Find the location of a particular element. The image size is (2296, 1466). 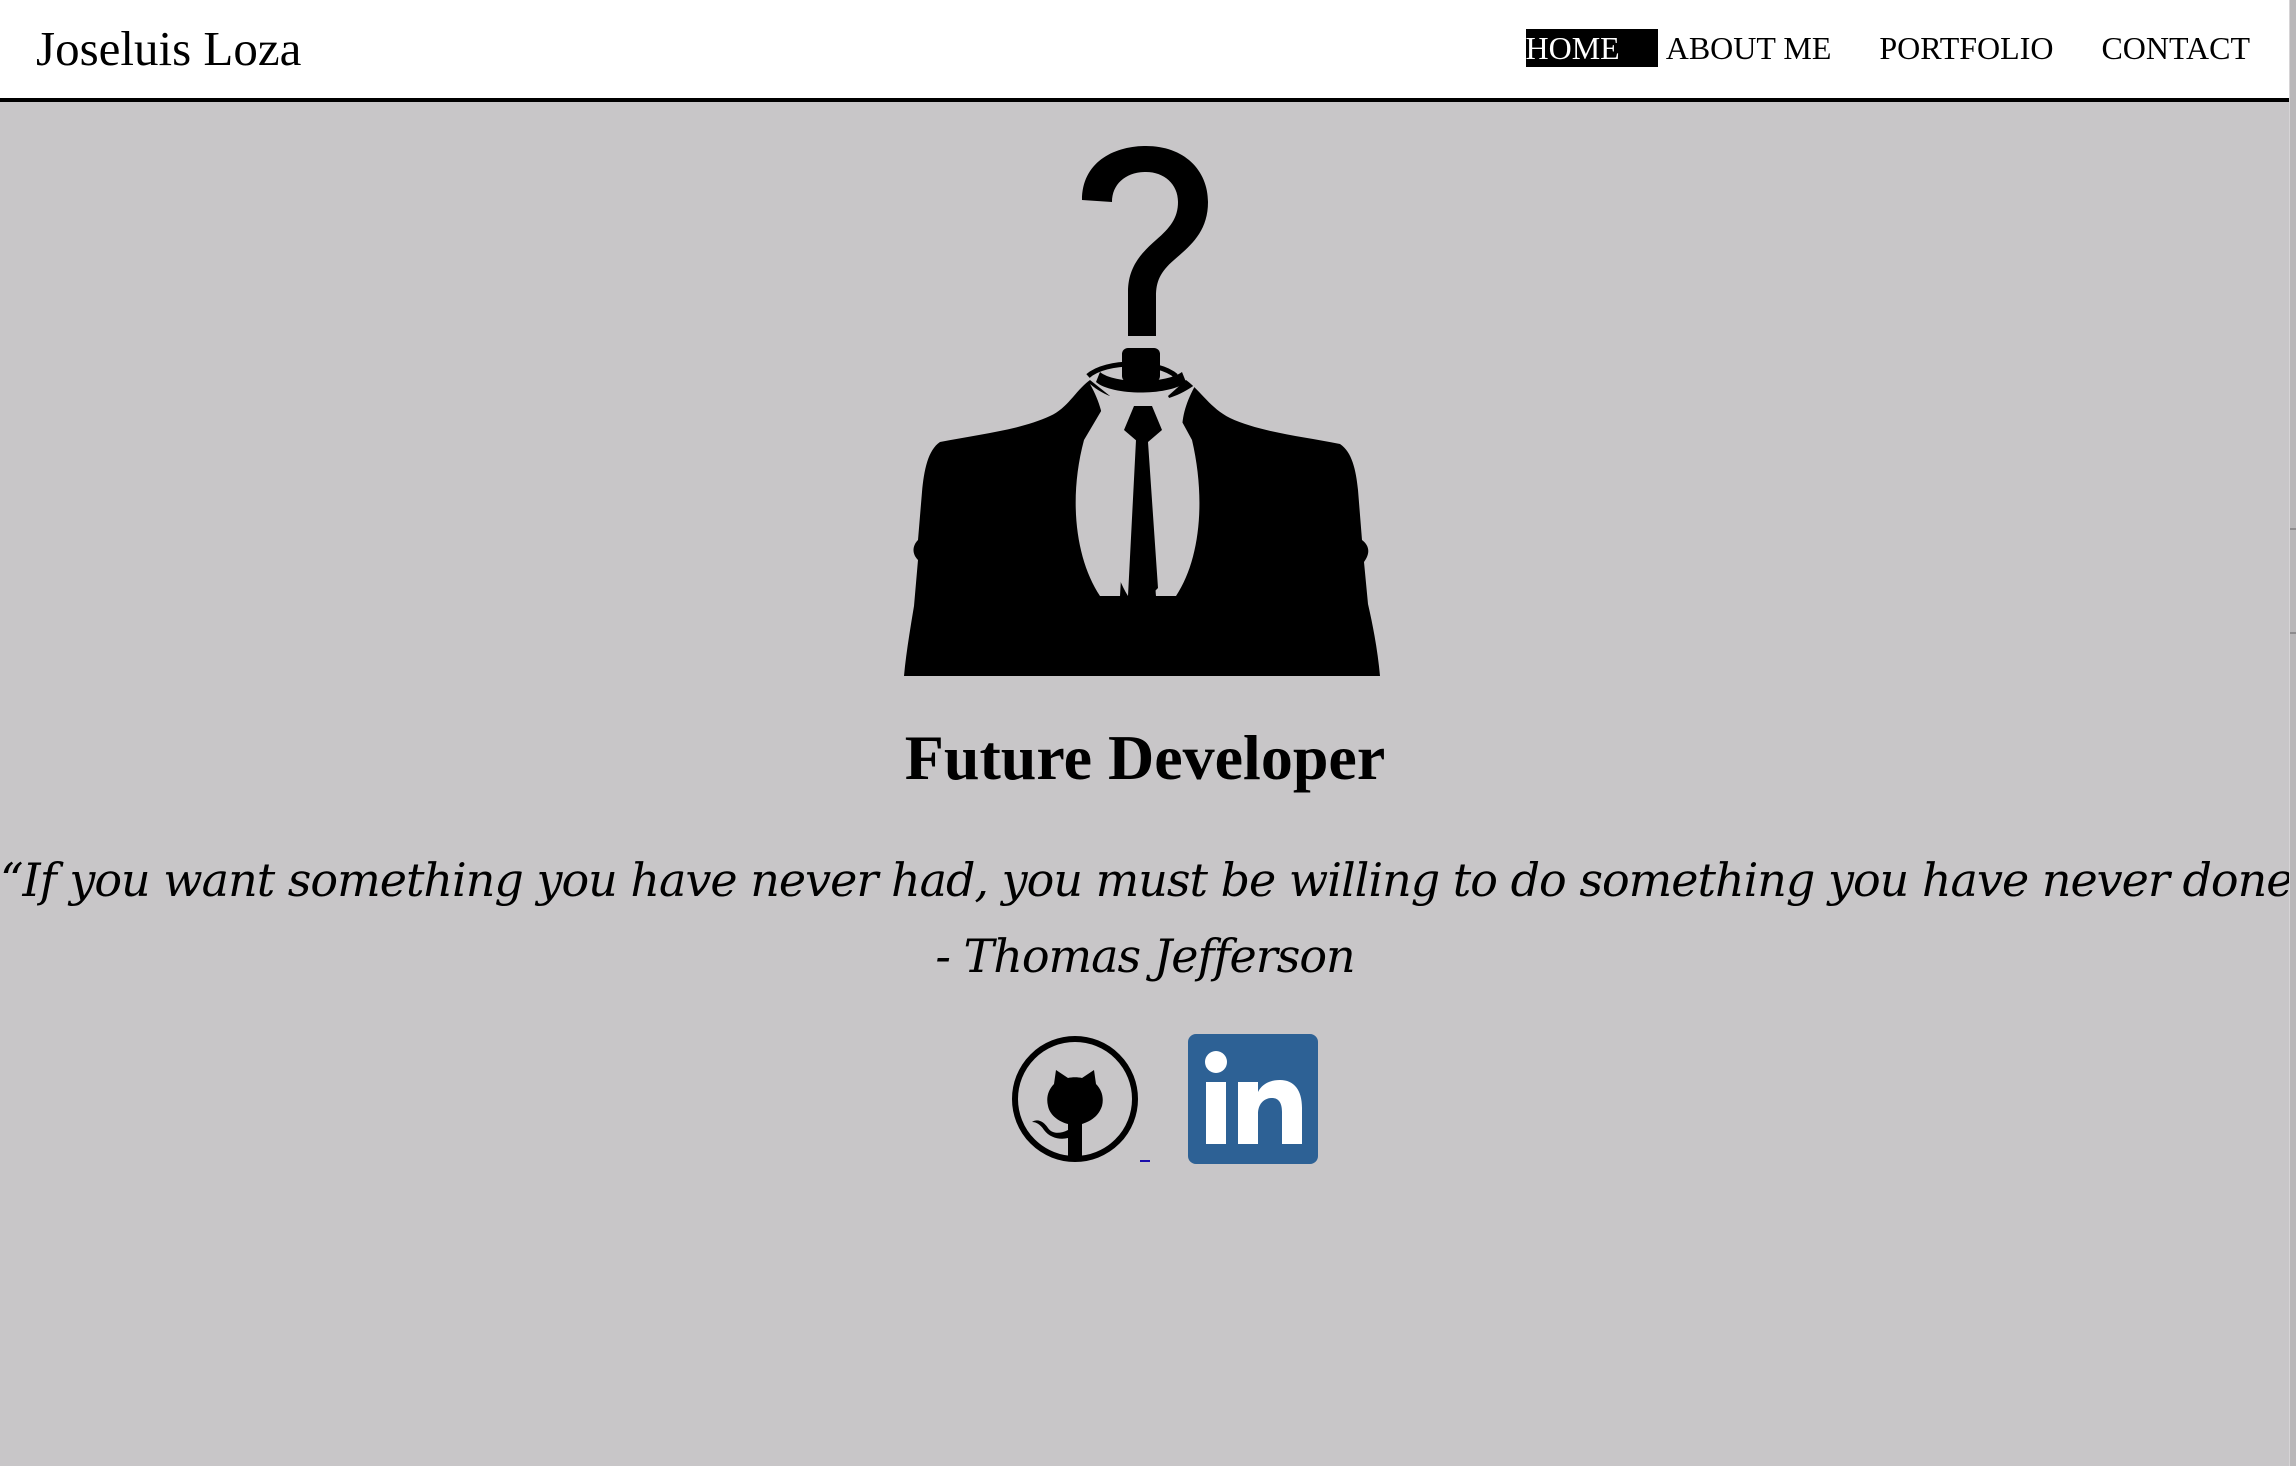

main-nav: HOME ABOUT ME PORTFOLIO CONTACT is located at coordinates (1887, 48).